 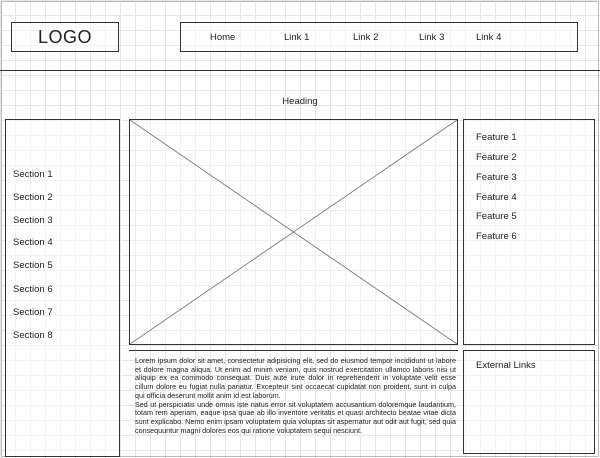 What do you see at coordinates (222, 37) in the screenshot?
I see `nav-link-home: Home` at bounding box center [222, 37].